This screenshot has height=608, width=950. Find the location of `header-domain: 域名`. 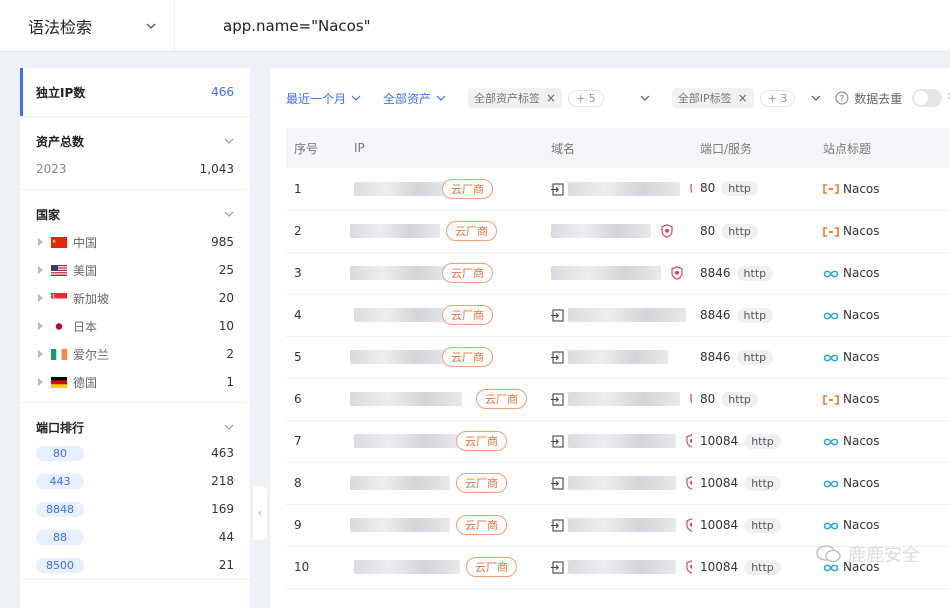

header-domain: 域名 is located at coordinates (617, 148).